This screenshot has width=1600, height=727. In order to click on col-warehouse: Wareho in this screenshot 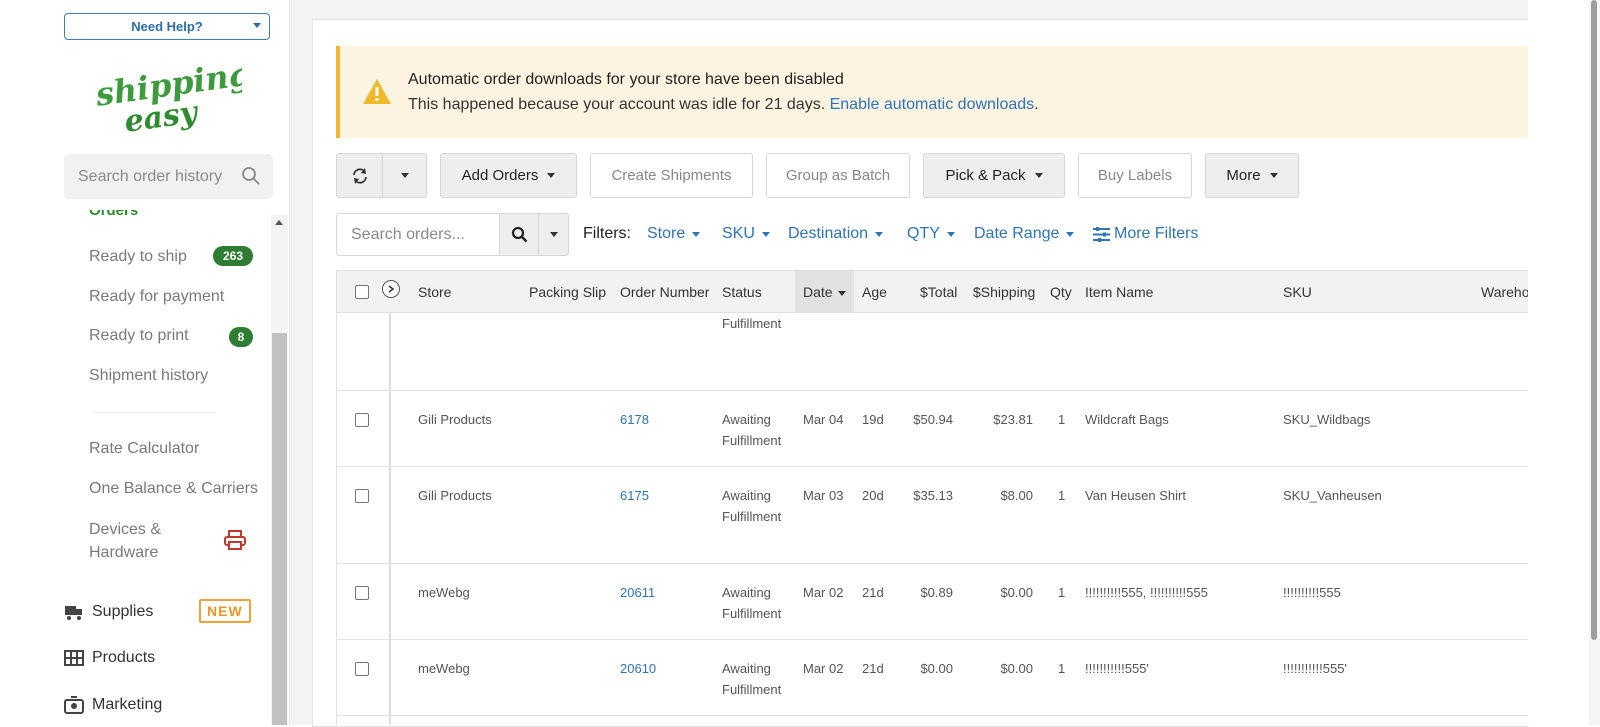, I will do `click(1505, 292)`.